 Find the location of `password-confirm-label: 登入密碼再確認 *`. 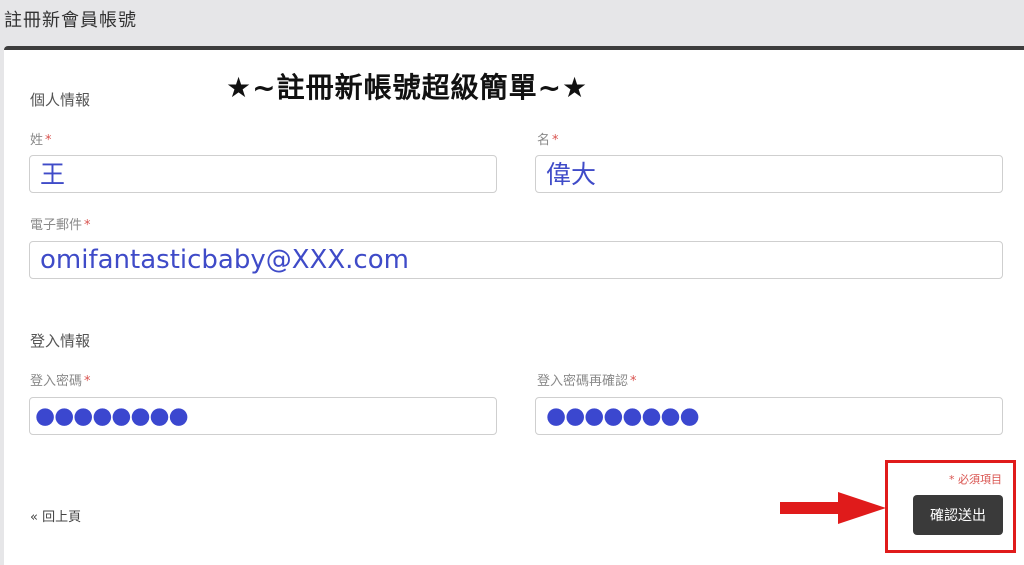

password-confirm-label: 登入密碼再確認 * is located at coordinates (587, 379).